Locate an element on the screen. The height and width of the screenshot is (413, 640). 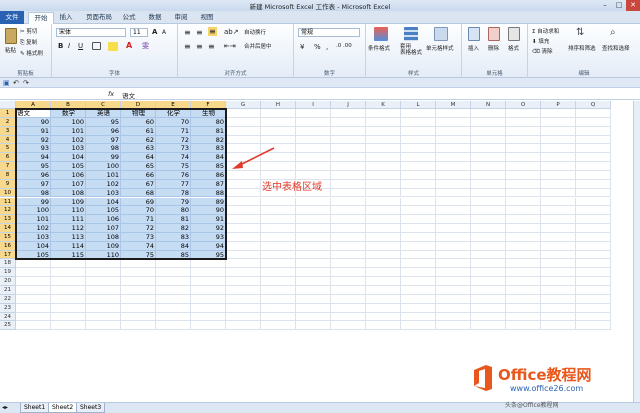
row-header: 9 is located at coordinates (8, 184).